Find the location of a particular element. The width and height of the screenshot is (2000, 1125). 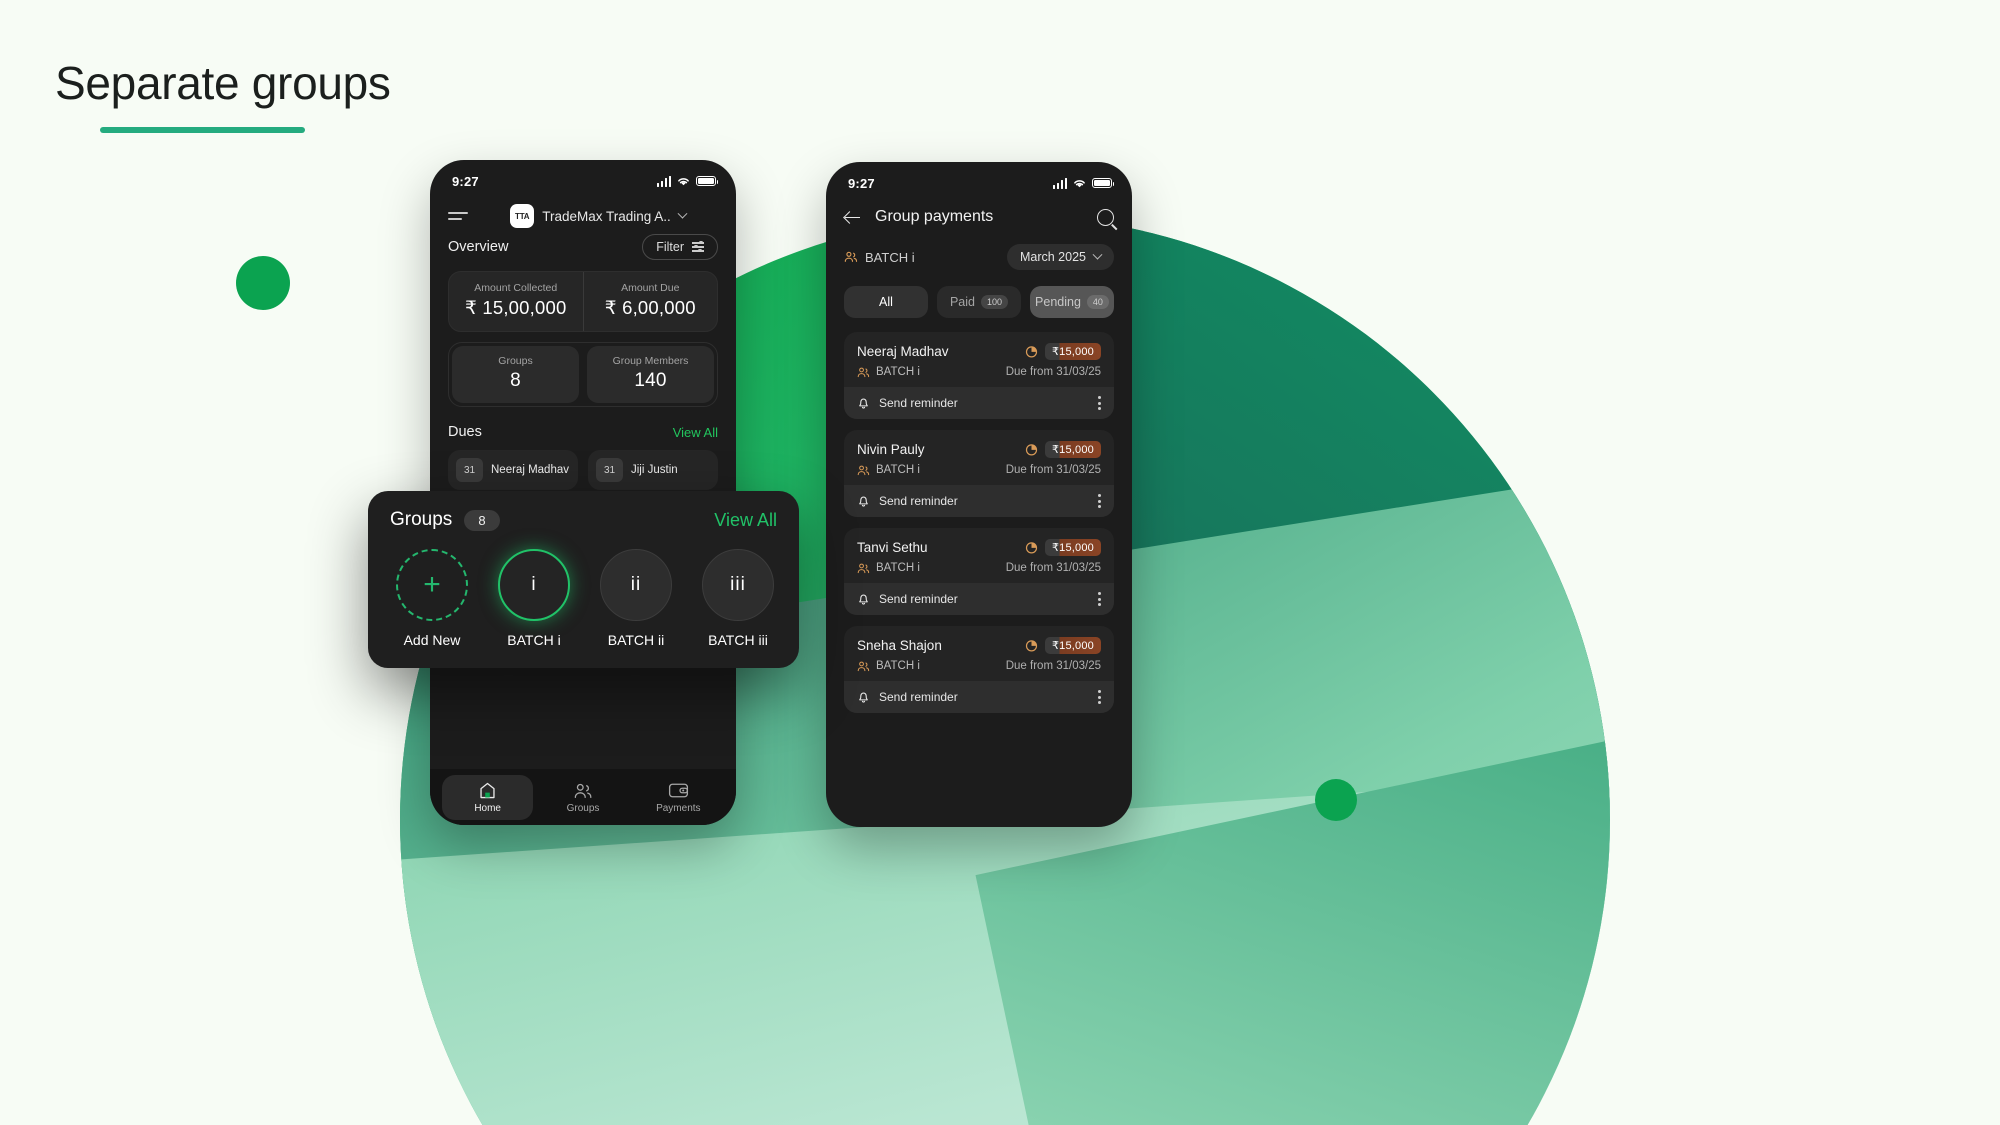

group-item-batch-ii: ii BATCH ii is located at coordinates (636, 598).